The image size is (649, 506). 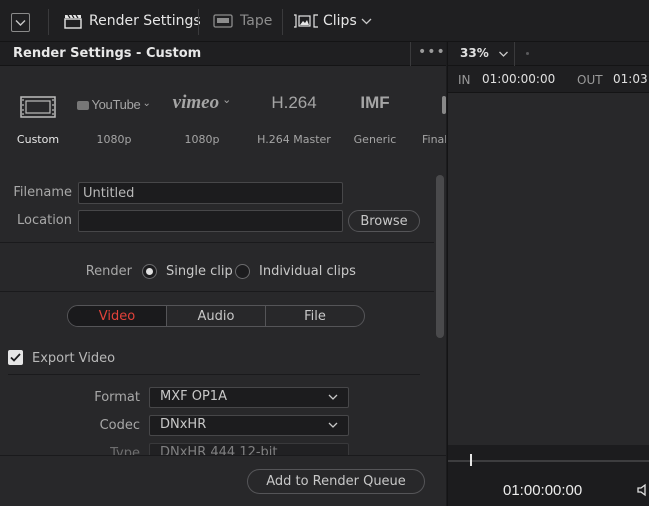 What do you see at coordinates (548, 475) in the screenshot?
I see `viewer-transport: 01:00:00:00` at bounding box center [548, 475].